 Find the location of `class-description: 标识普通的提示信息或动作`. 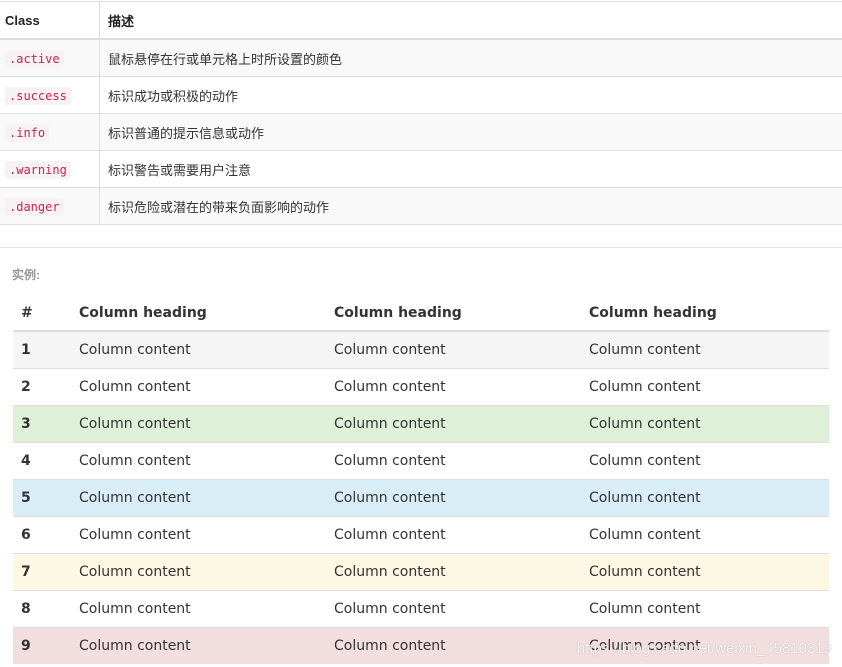

class-description: 标识普通的提示信息或动作 is located at coordinates (470, 132).